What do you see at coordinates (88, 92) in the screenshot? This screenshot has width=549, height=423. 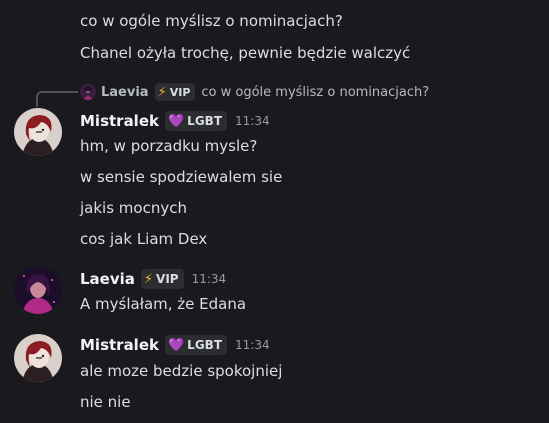 I see `reply-avatar` at bounding box center [88, 92].